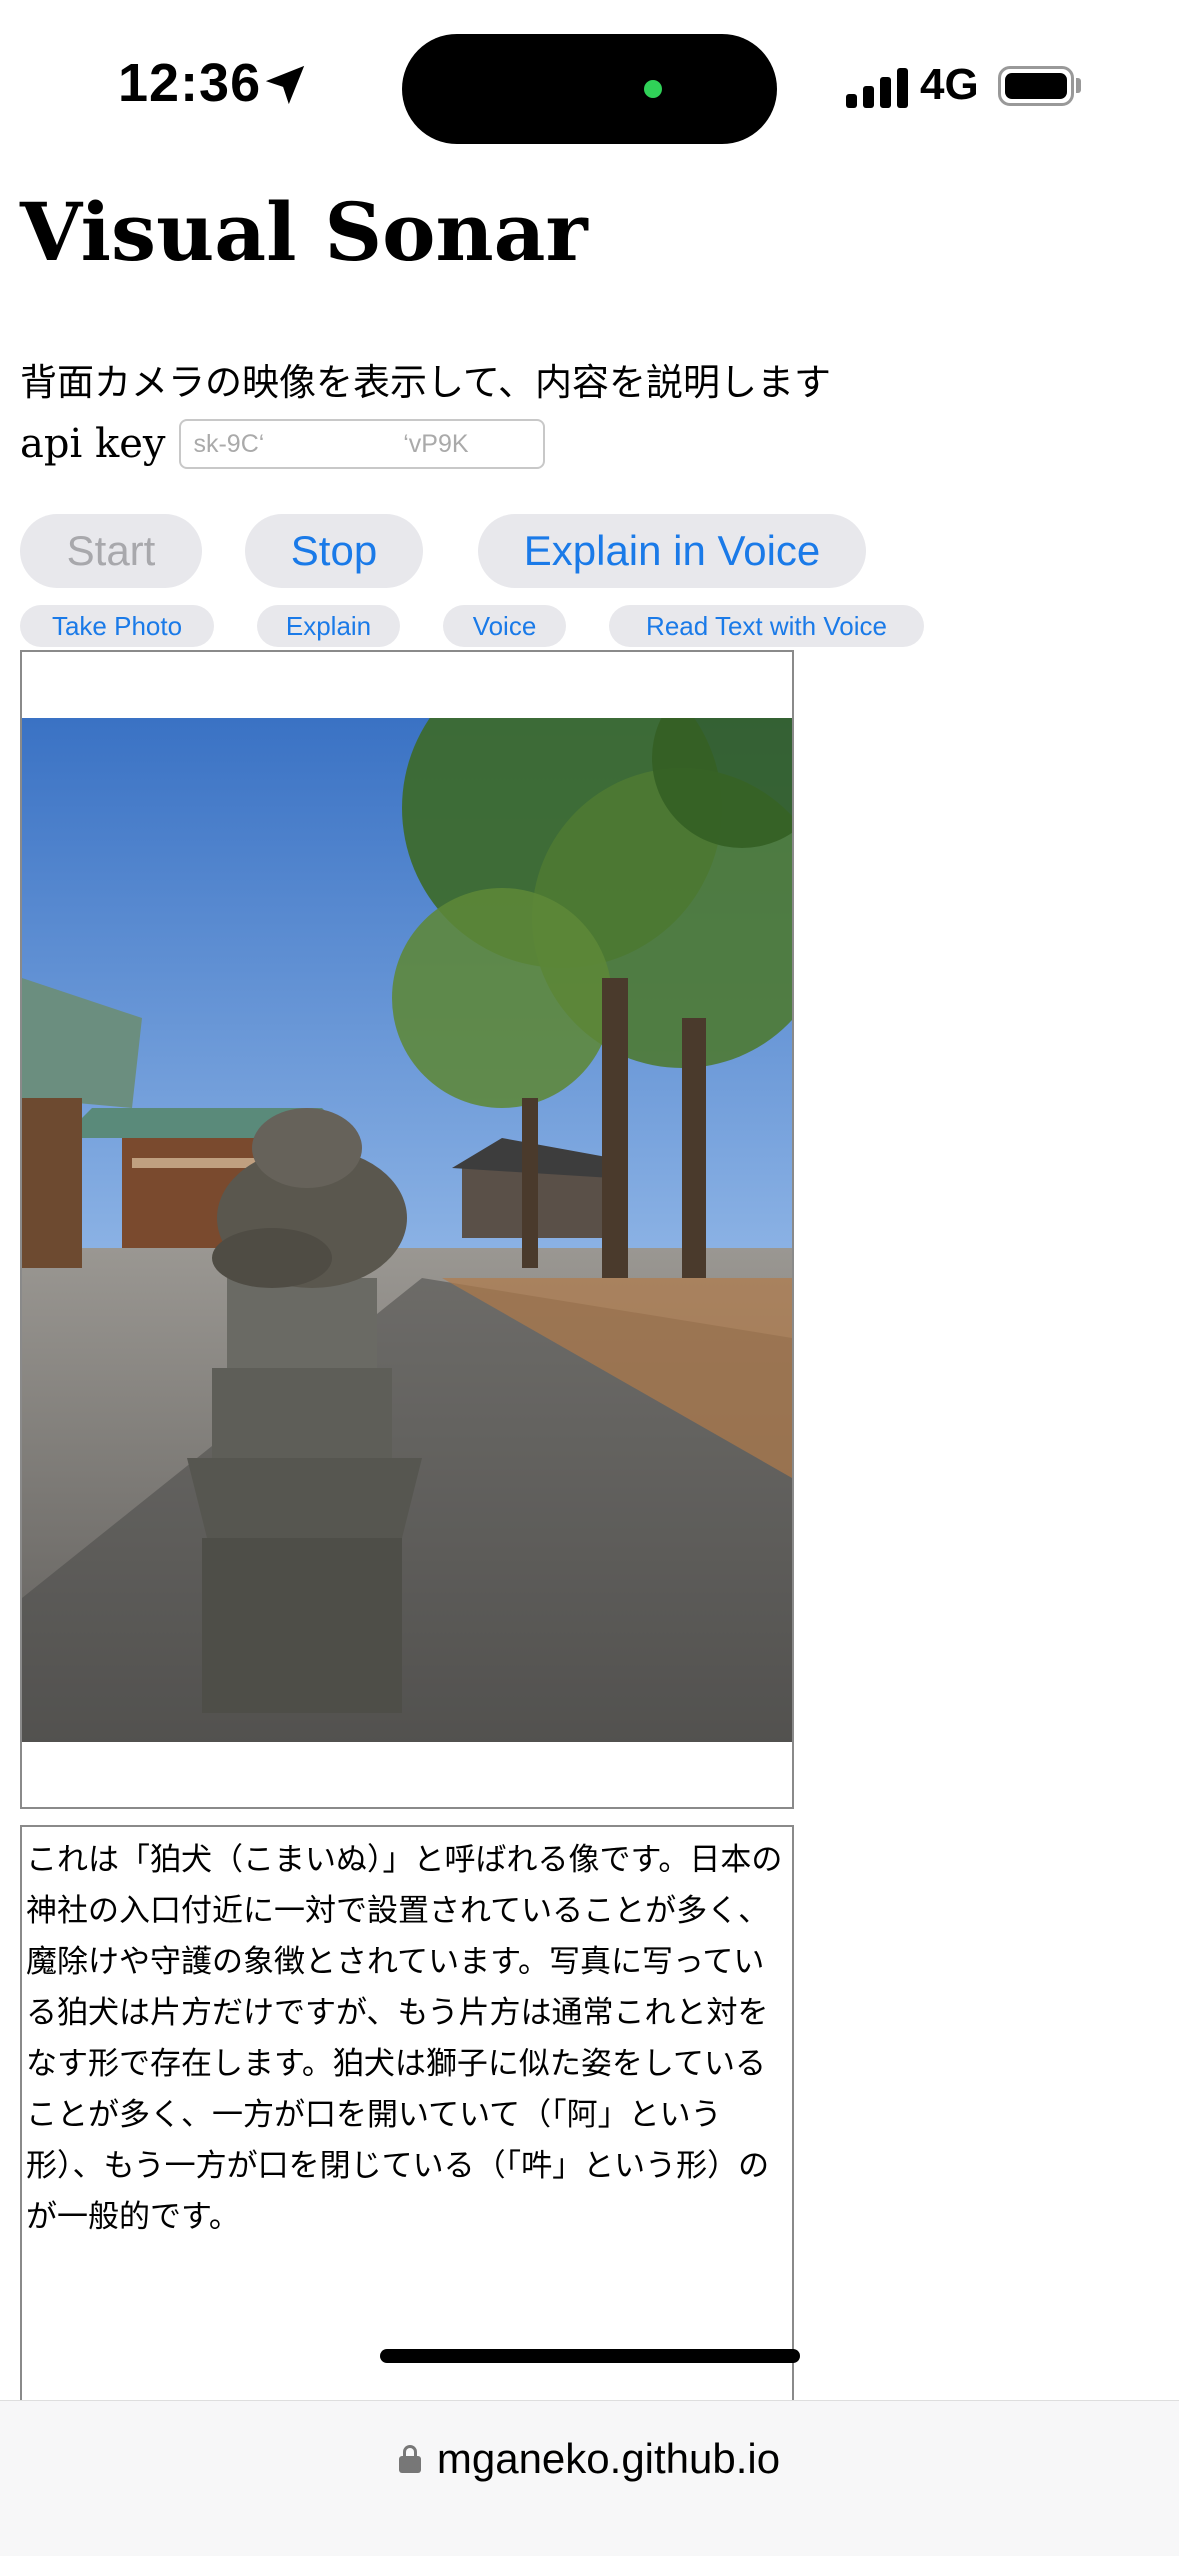  Describe the element at coordinates (589, 89) in the screenshot. I see `dynamic-island` at that location.